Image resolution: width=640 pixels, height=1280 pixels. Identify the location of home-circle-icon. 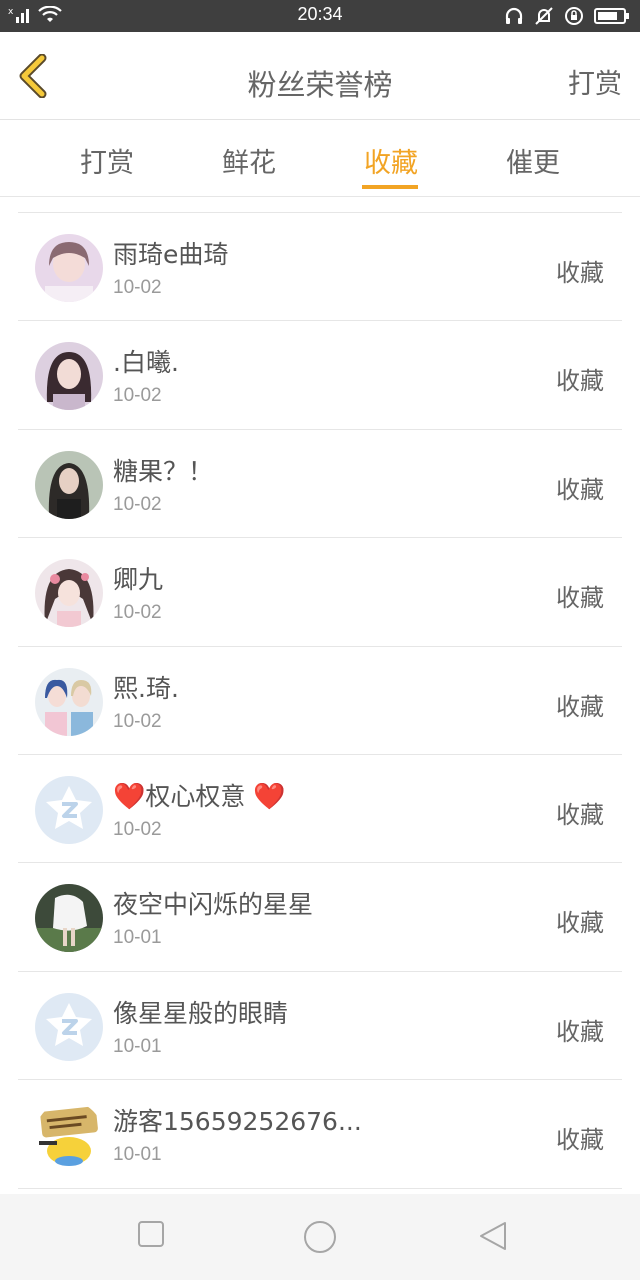
(320, 1237).